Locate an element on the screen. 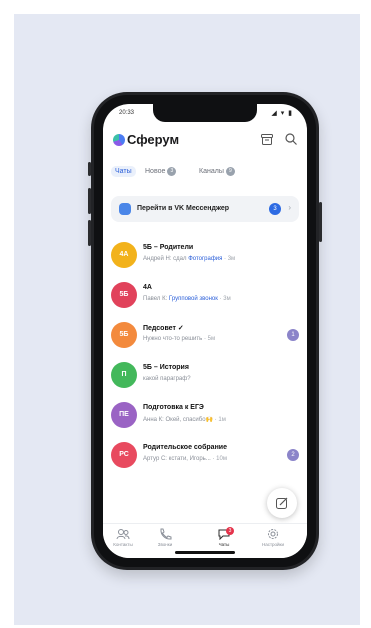 The image size is (371, 628). chat-preview: Анна К: Окей, спасибо🙌 · 1м is located at coordinates (184, 420).